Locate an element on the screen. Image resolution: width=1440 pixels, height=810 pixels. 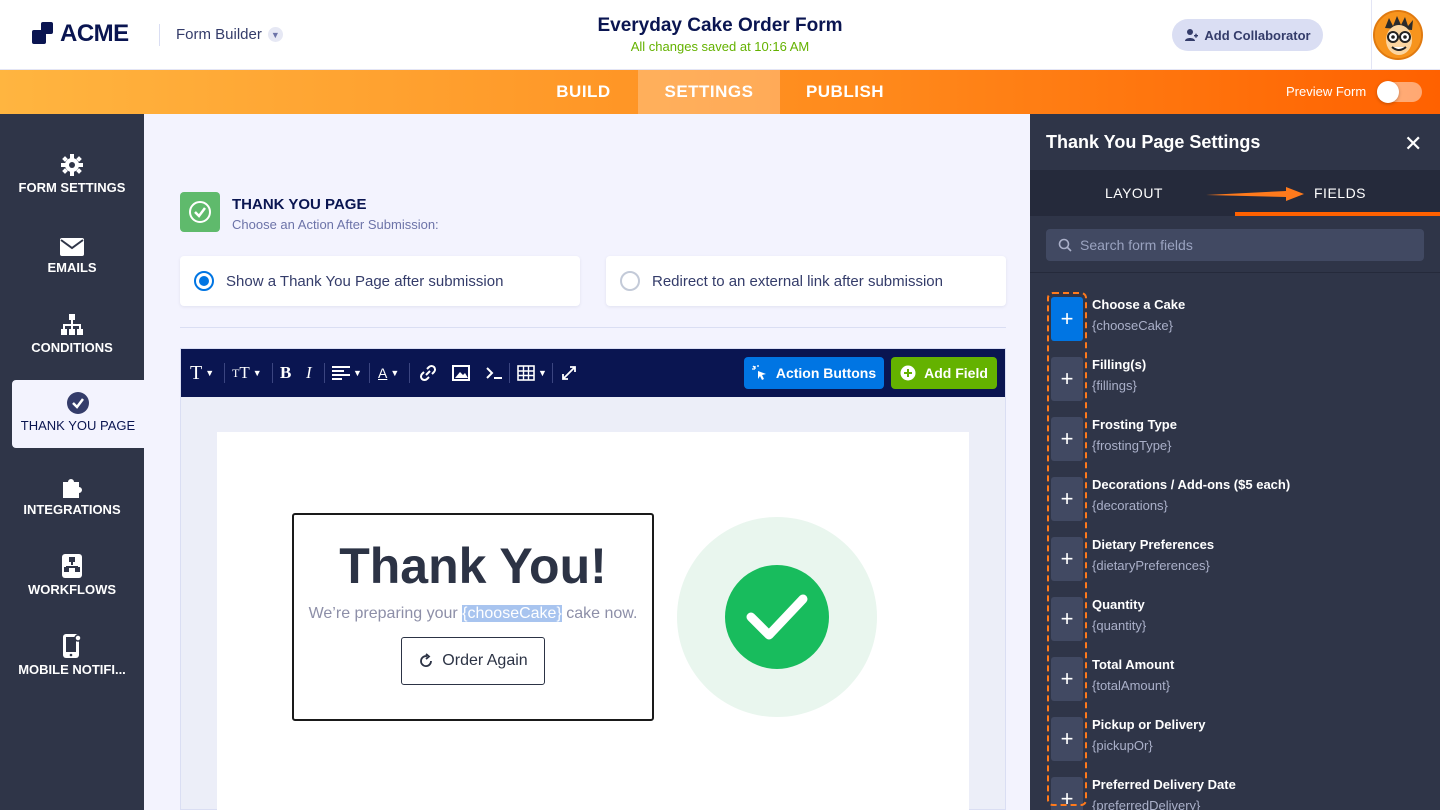
search-input is located at coordinates (1245, 245).